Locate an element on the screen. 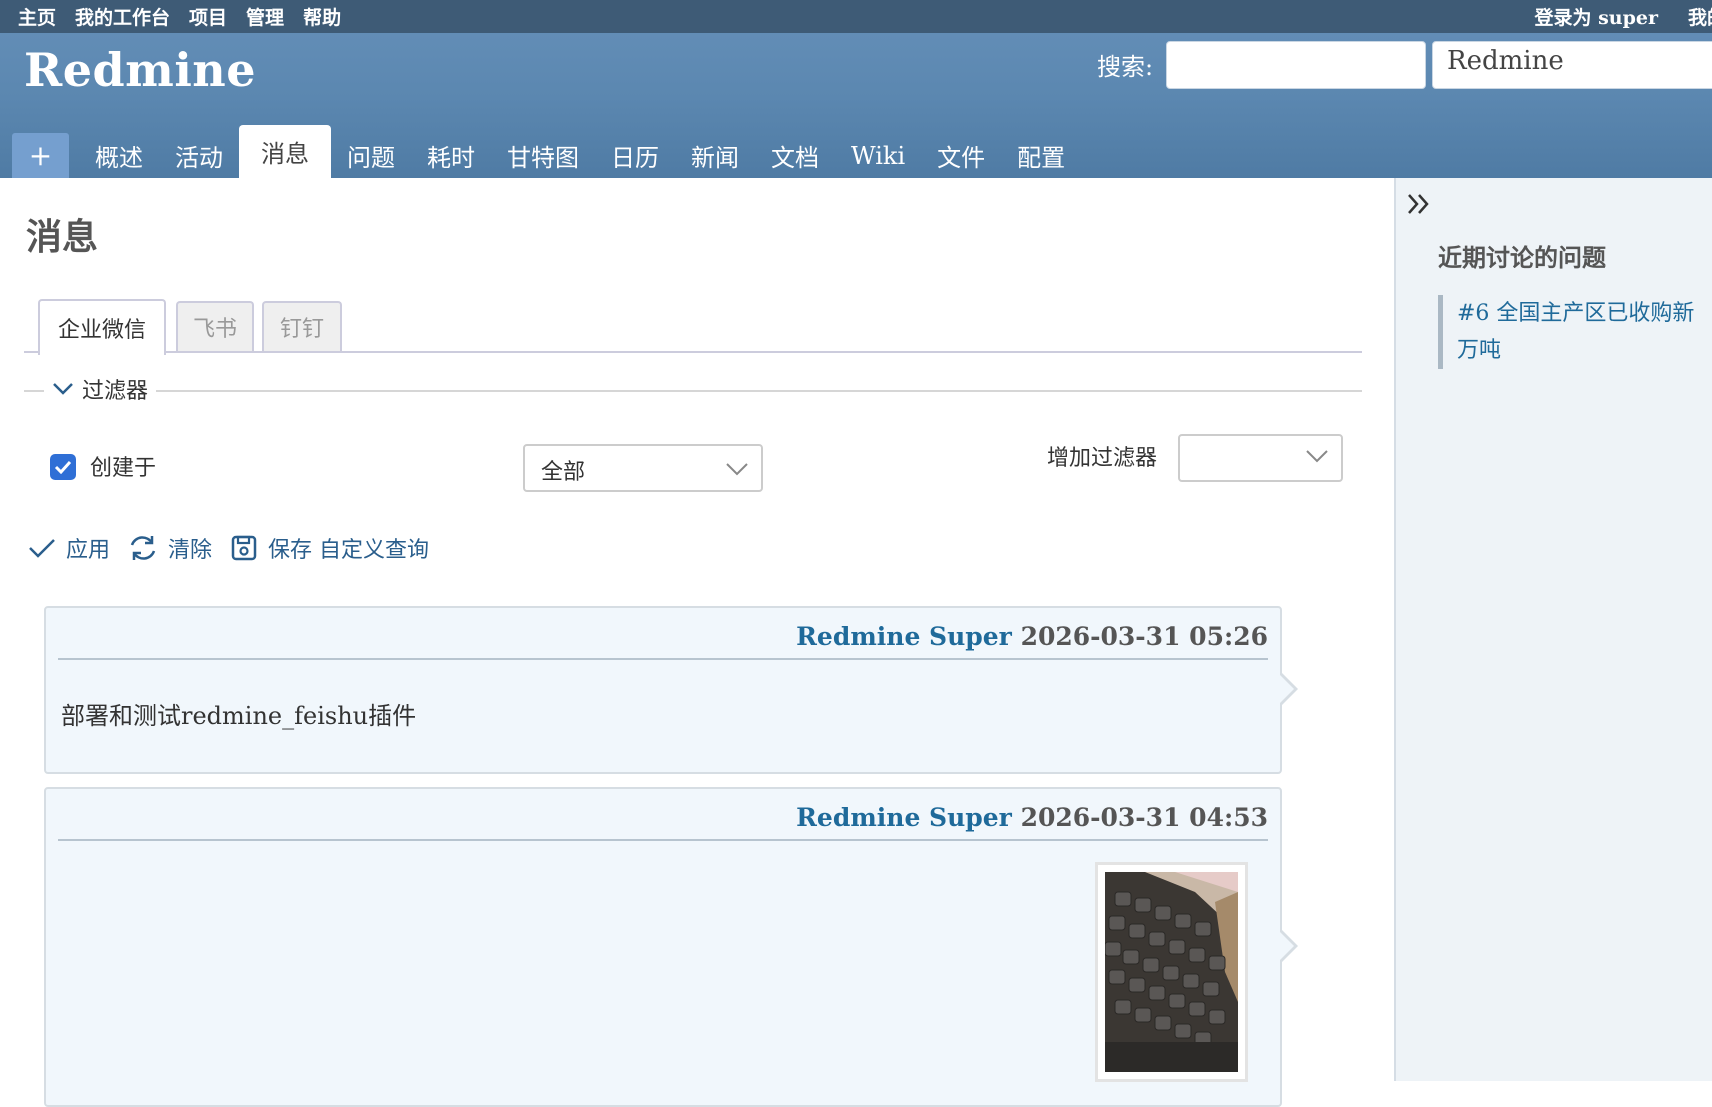 This screenshot has height=1107, width=1712. message-text: 部署和测试redmine_feishu插件 is located at coordinates (239, 716).